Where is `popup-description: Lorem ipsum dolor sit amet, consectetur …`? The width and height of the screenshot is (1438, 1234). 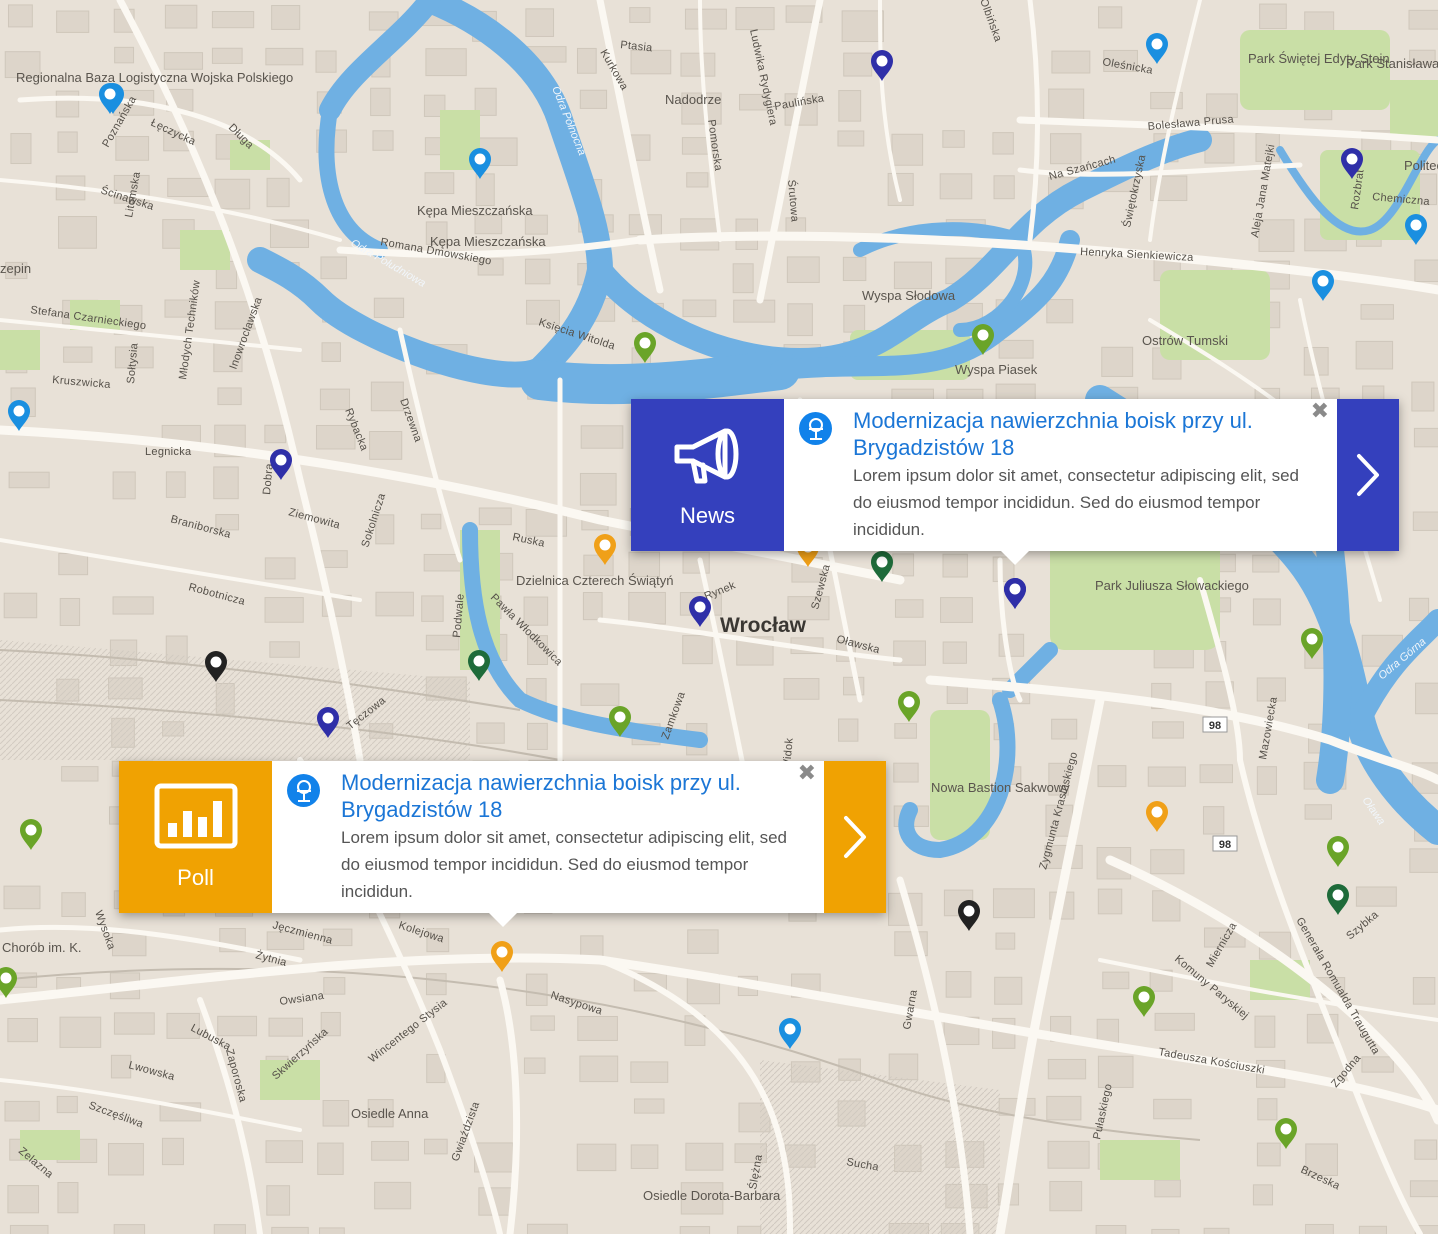 popup-description: Lorem ipsum dolor sit amet, consectetur … is located at coordinates (1076, 502).